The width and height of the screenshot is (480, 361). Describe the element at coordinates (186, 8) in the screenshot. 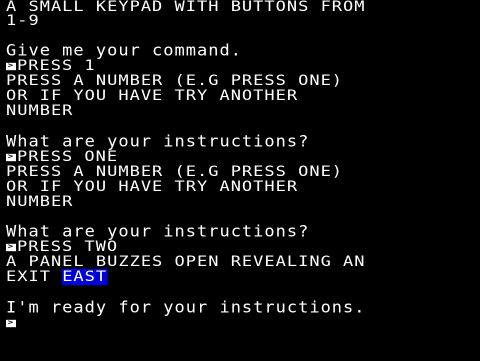

I see `room-description-line: A SMALL KEYPAD WITH BUTTONS FROM` at that location.